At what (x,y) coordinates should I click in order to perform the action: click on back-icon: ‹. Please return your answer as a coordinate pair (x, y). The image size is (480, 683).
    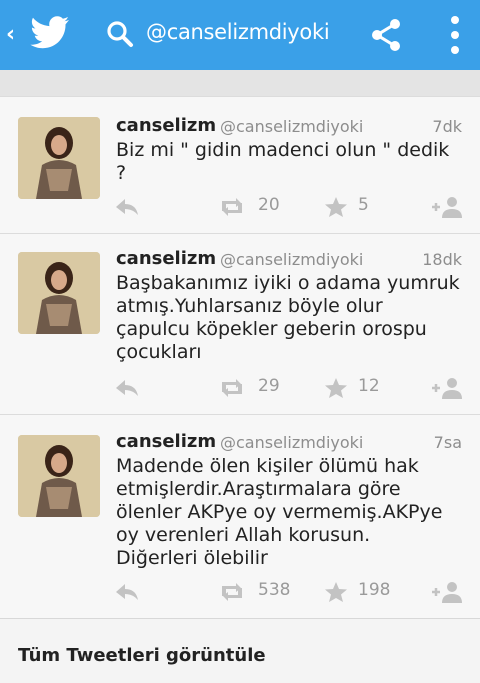
    Looking at the image, I should click on (10, 34).